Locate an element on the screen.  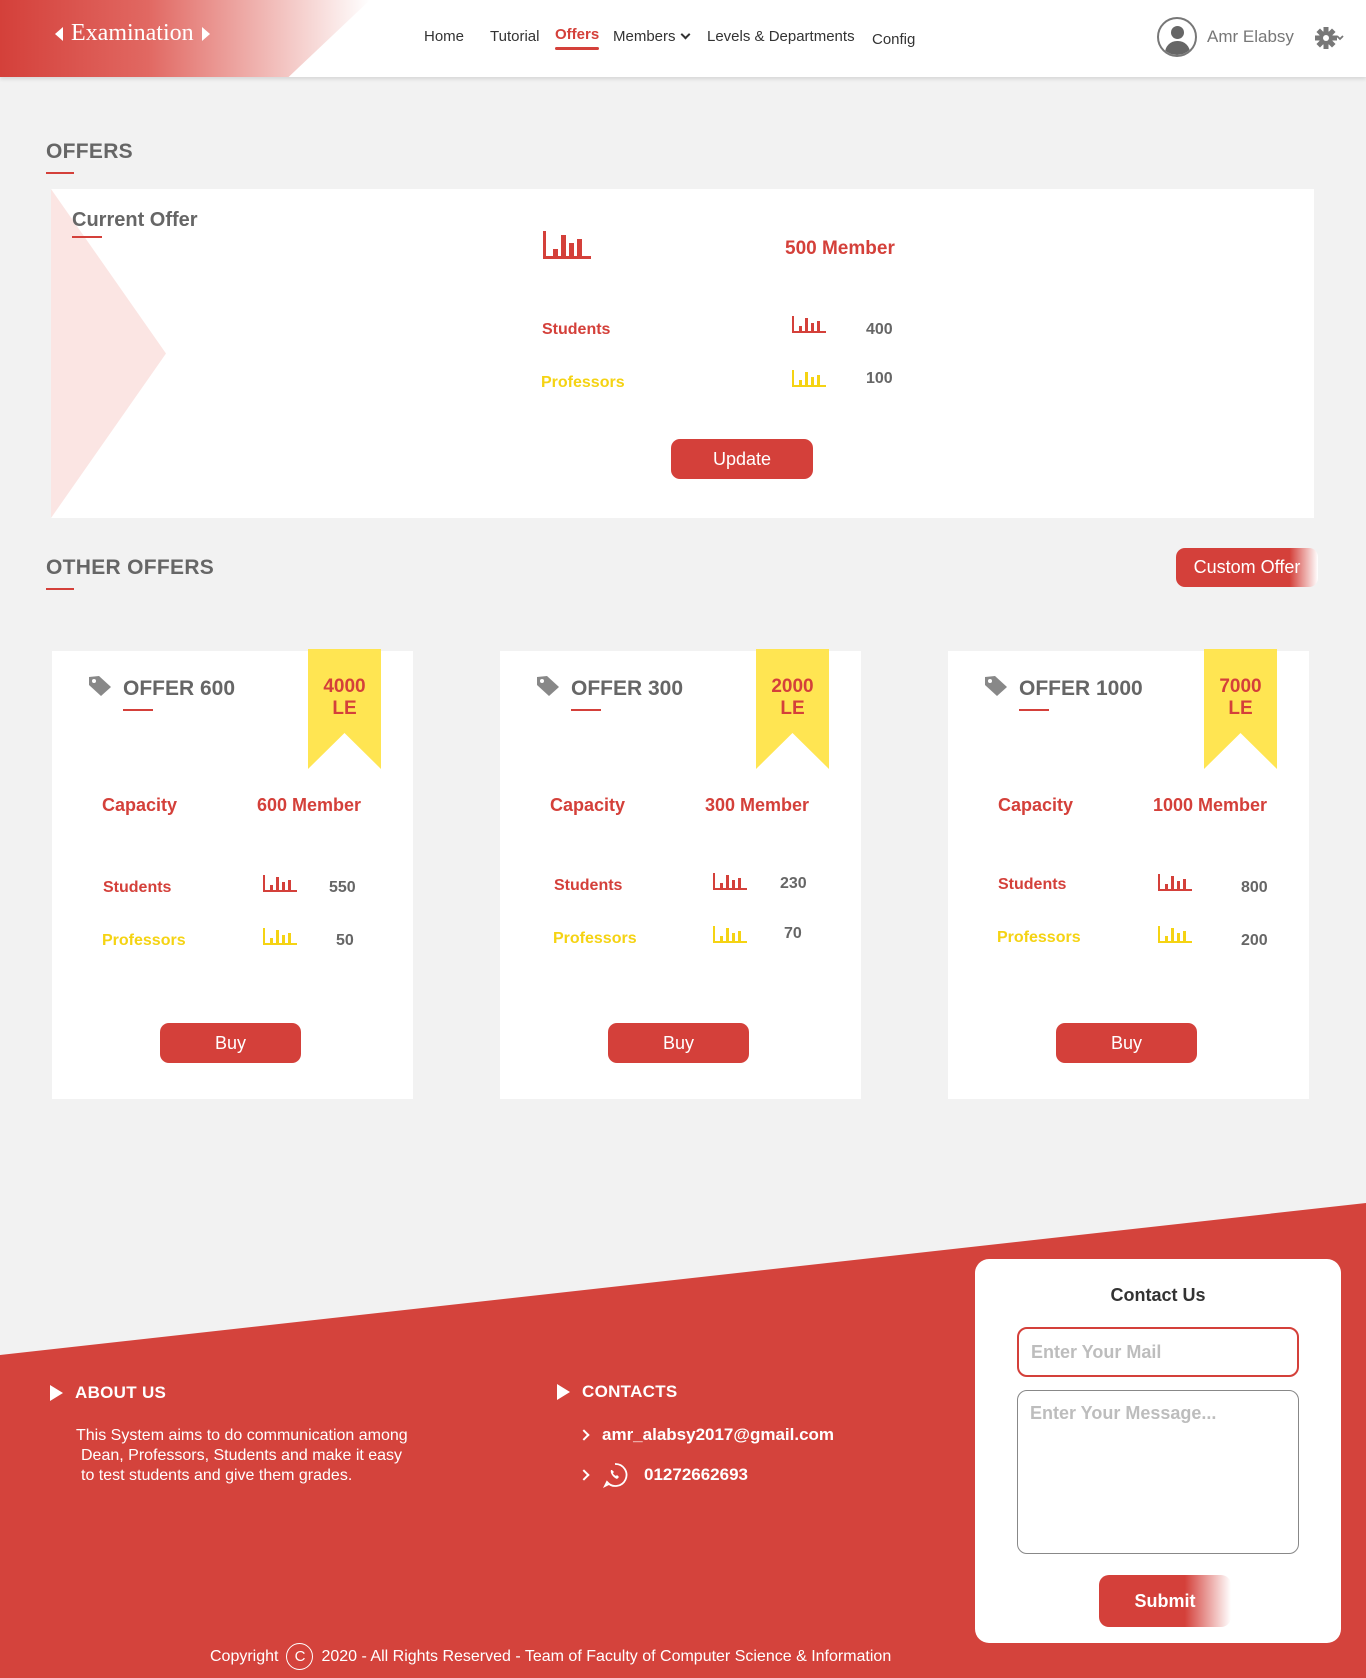
current-offer-capacity: 500 Member is located at coordinates (840, 248).